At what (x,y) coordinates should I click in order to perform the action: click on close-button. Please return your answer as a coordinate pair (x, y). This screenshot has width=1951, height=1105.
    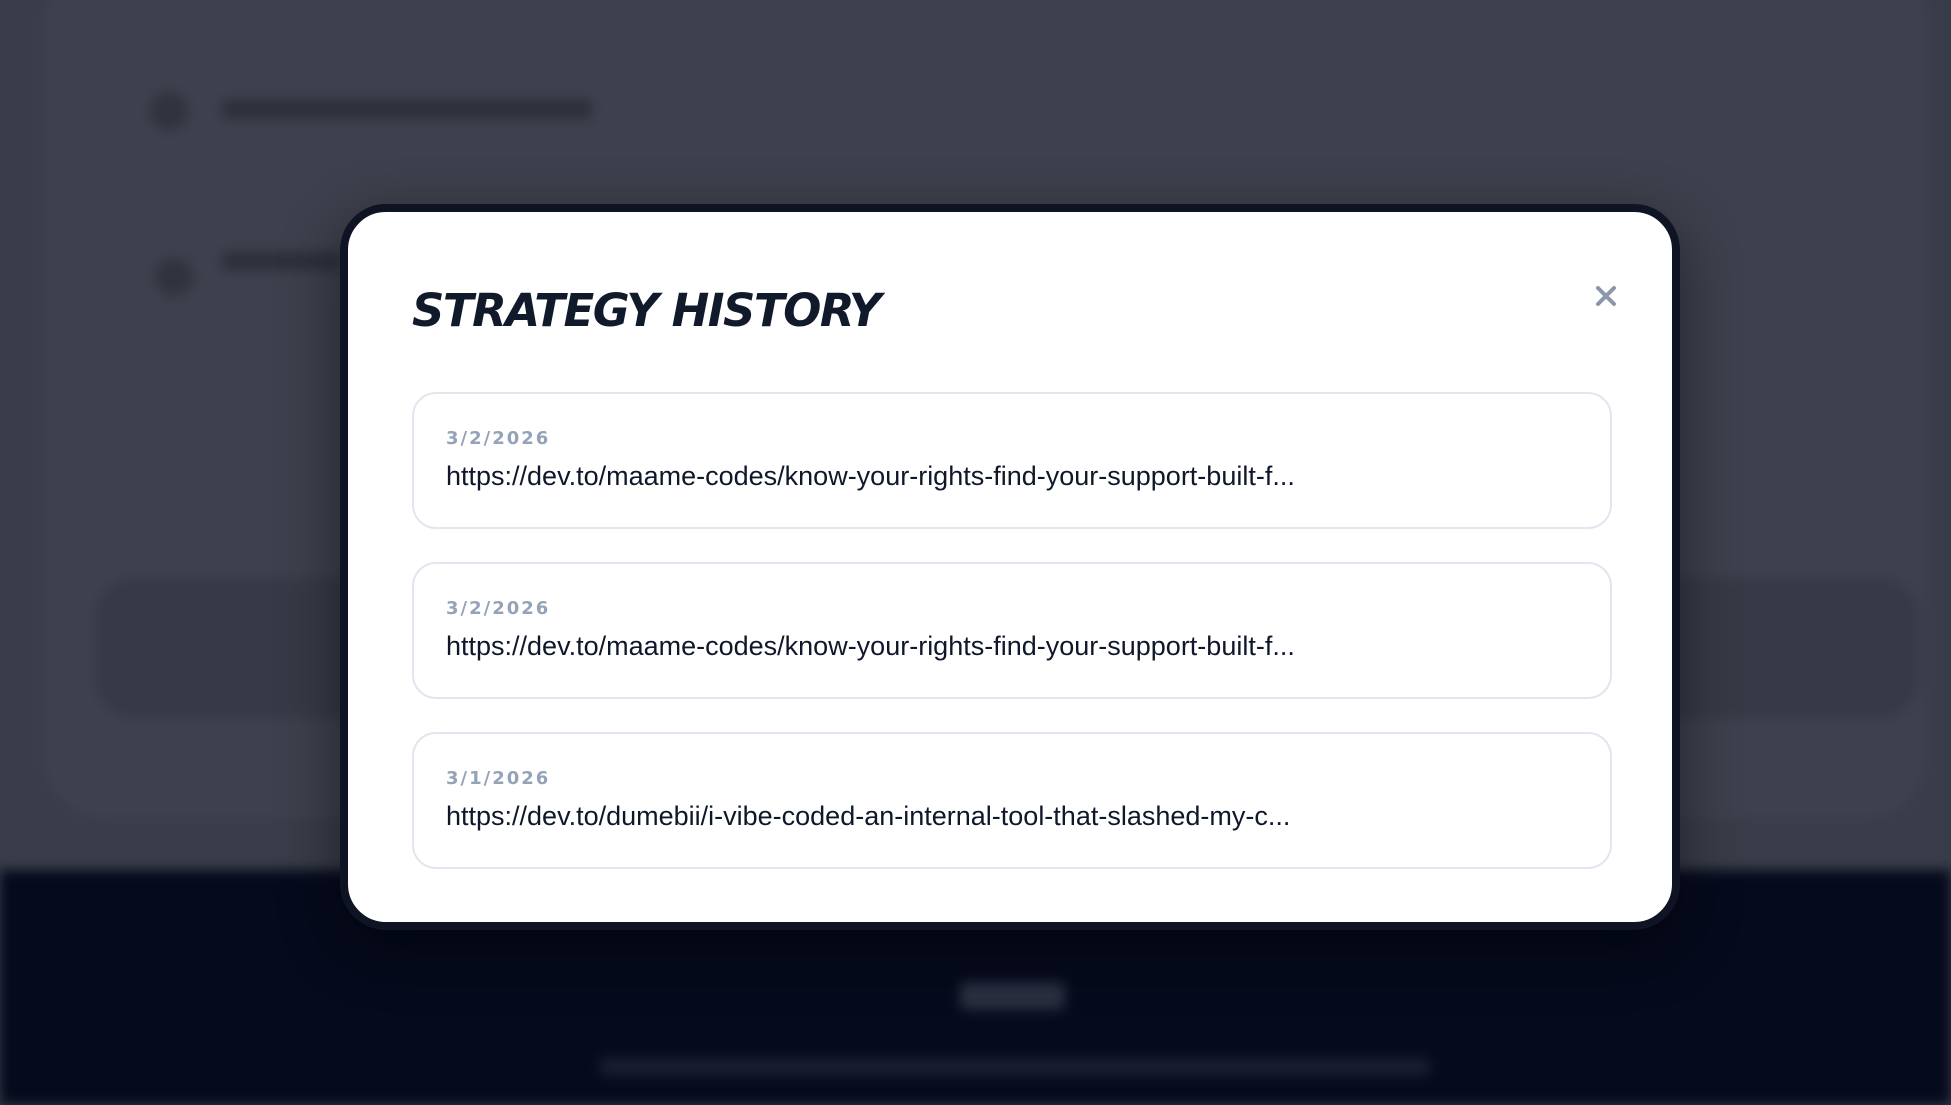
    Looking at the image, I should click on (1606, 296).